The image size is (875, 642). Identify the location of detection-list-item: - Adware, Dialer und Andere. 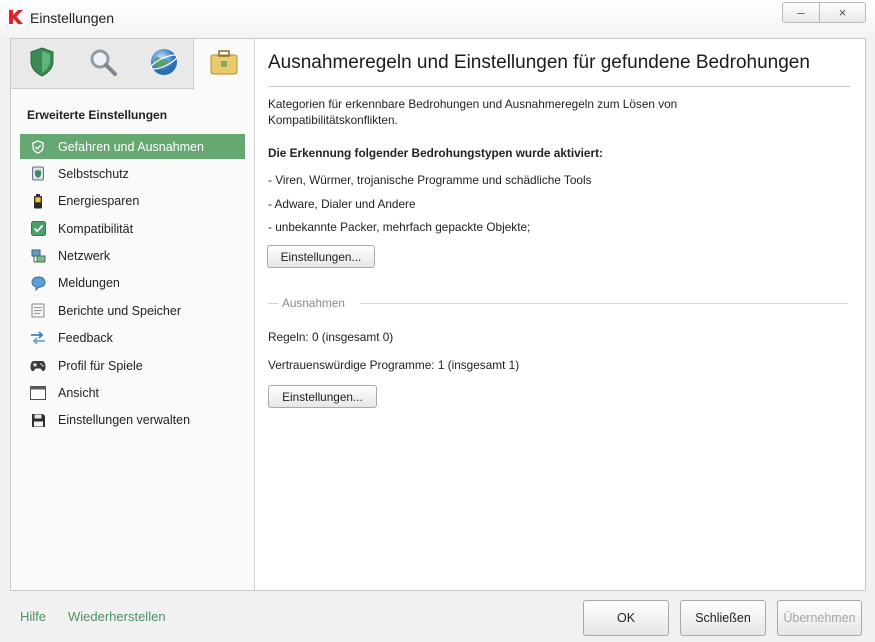
(342, 203).